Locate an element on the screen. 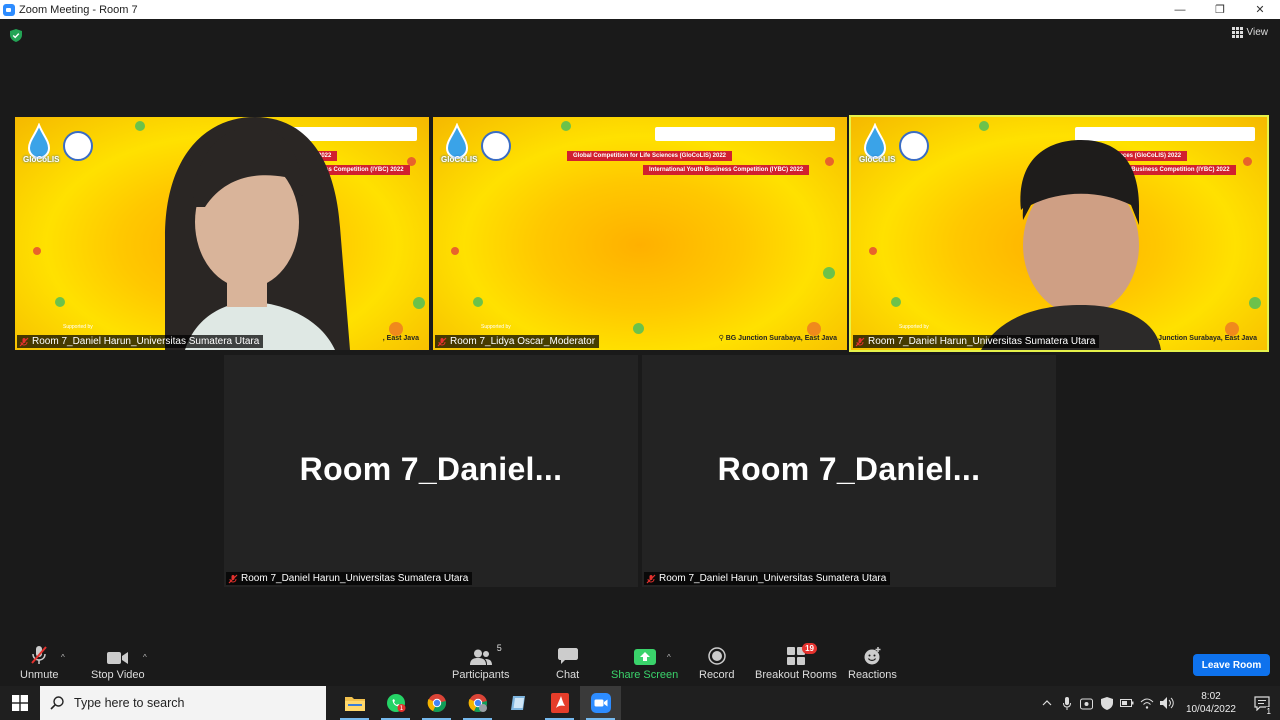 The image size is (1280, 720). supported-by-text: Supported by is located at coordinates (496, 327).